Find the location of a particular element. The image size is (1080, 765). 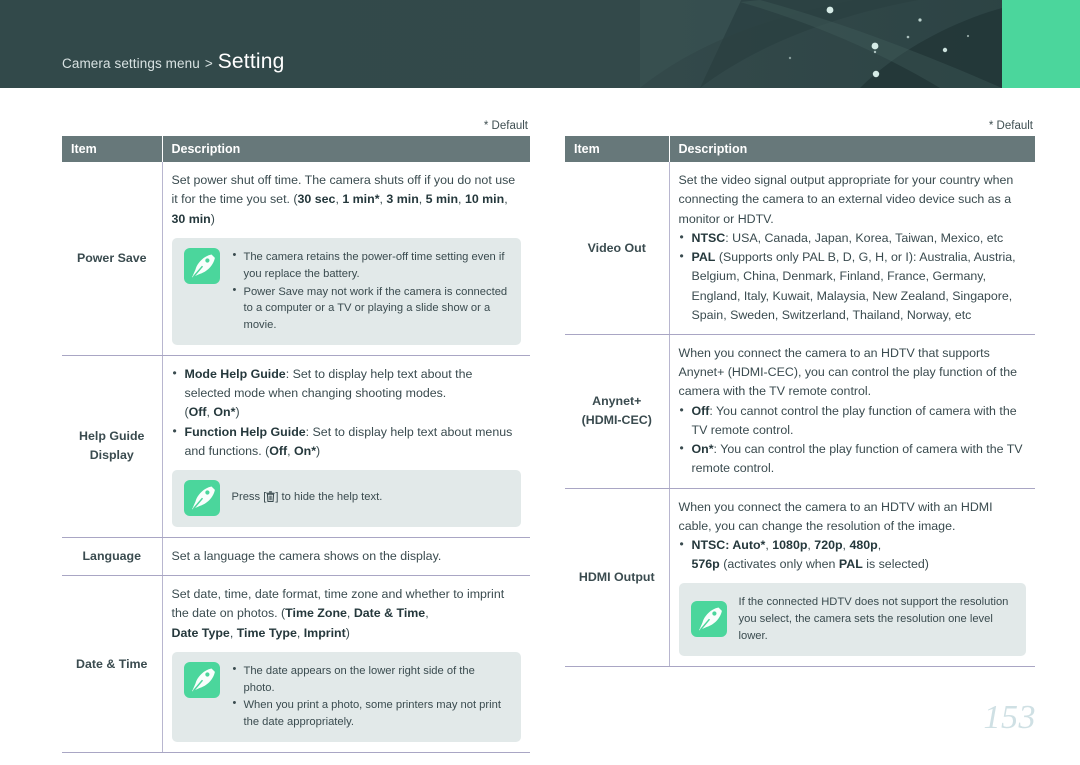

row-item-label: Power Save is located at coordinates (112, 259).